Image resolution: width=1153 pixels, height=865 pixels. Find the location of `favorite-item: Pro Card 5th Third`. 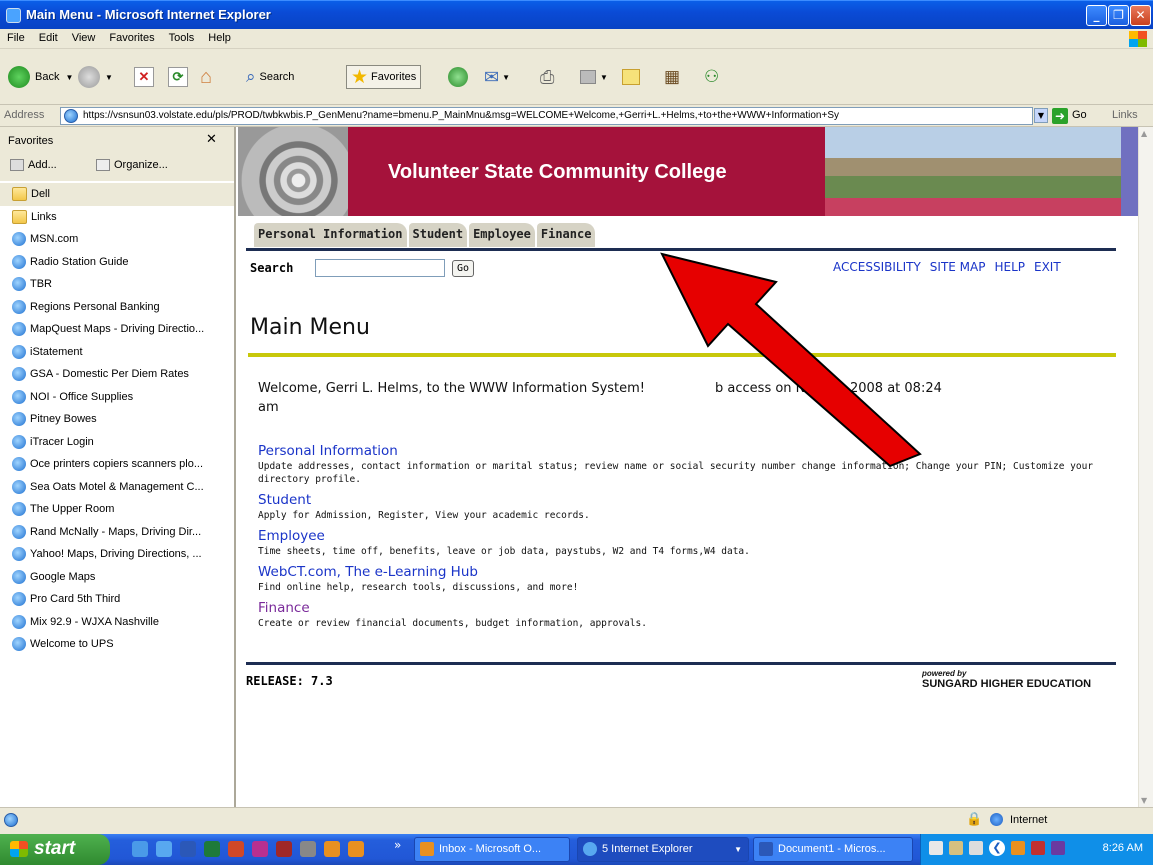

favorite-item: Pro Card 5th Third is located at coordinates (117, 599).